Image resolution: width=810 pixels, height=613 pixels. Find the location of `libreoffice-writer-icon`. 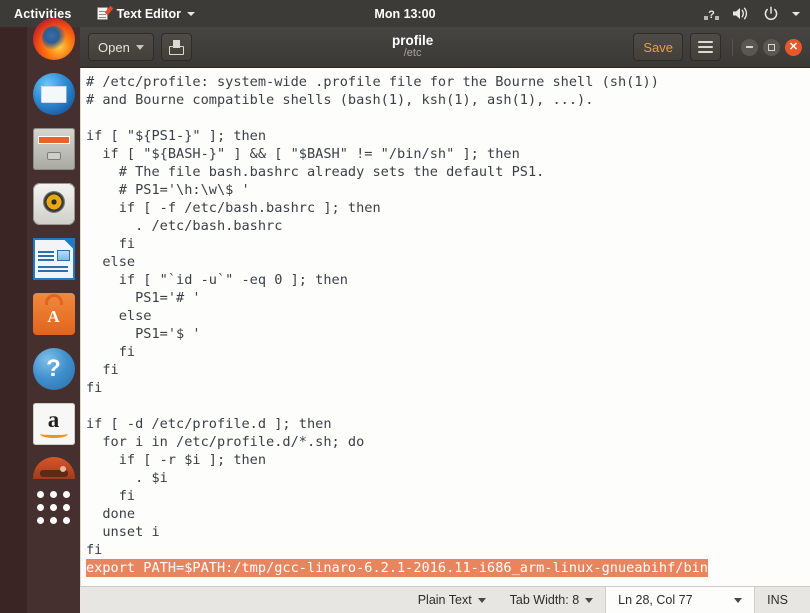

libreoffice-writer-icon is located at coordinates (53, 259).